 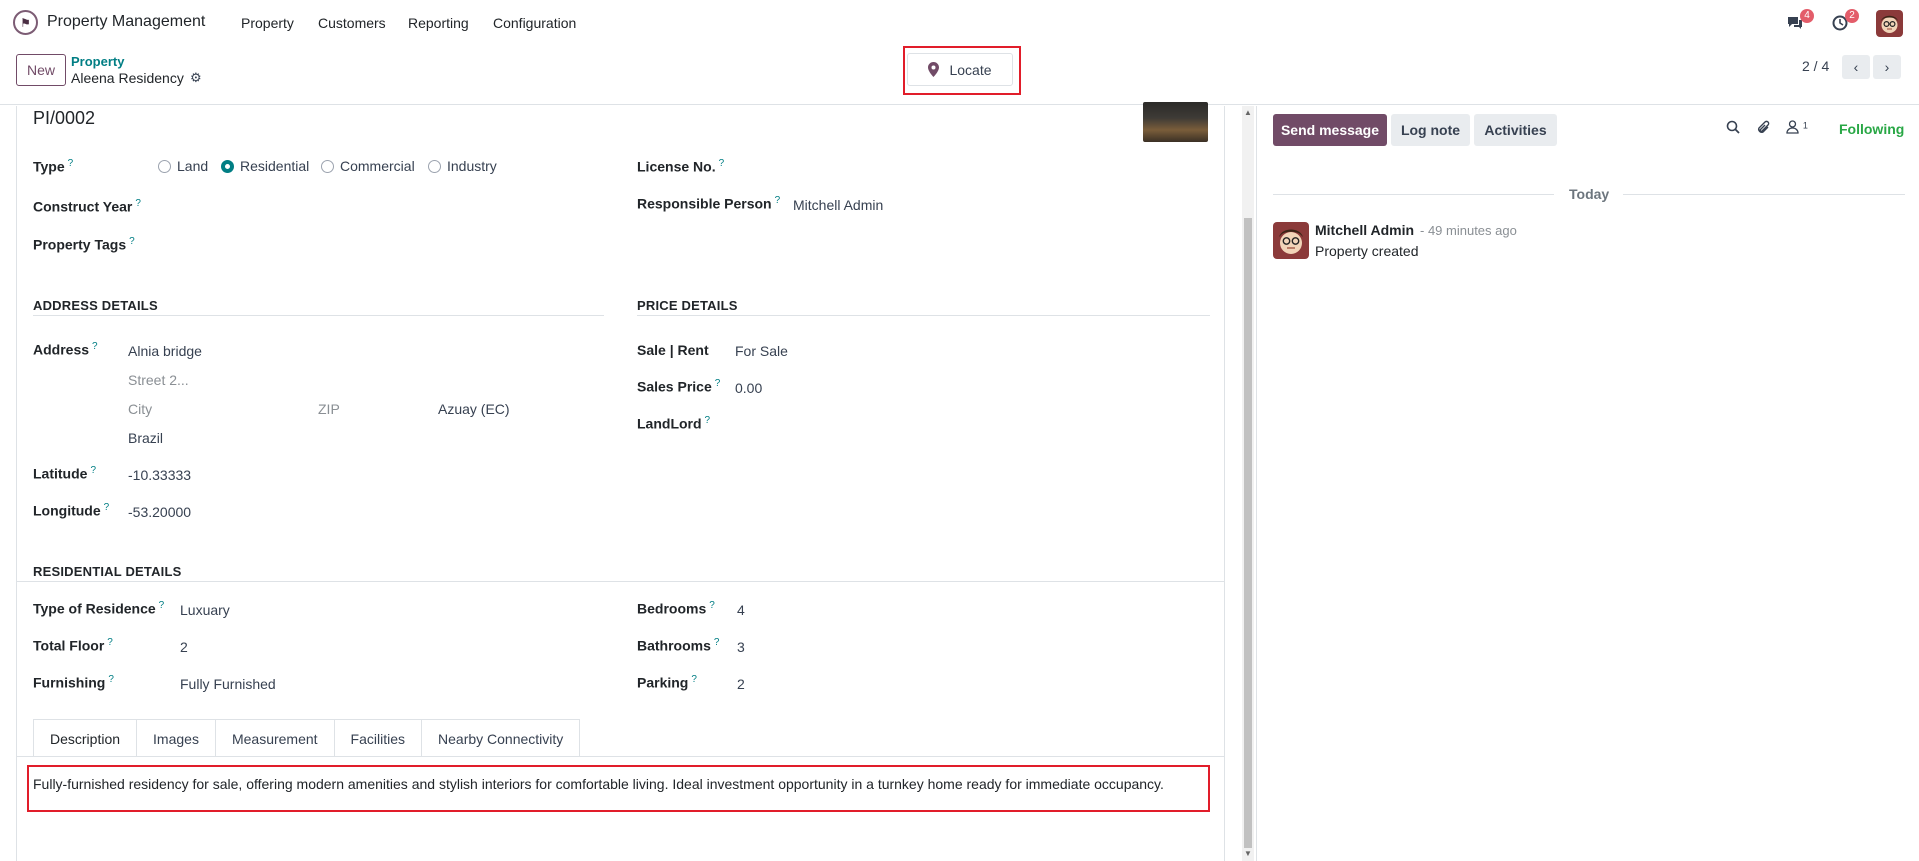 I want to click on following-button: Following, so click(x=1871, y=129).